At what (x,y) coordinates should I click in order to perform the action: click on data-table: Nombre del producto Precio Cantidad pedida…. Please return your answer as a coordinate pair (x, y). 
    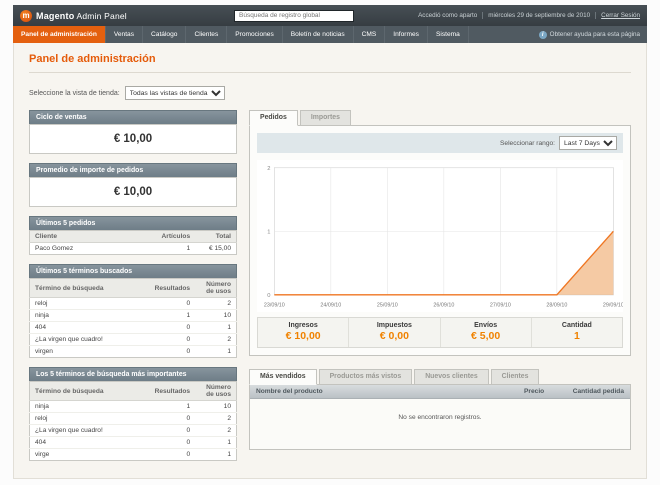
    Looking at the image, I should click on (440, 417).